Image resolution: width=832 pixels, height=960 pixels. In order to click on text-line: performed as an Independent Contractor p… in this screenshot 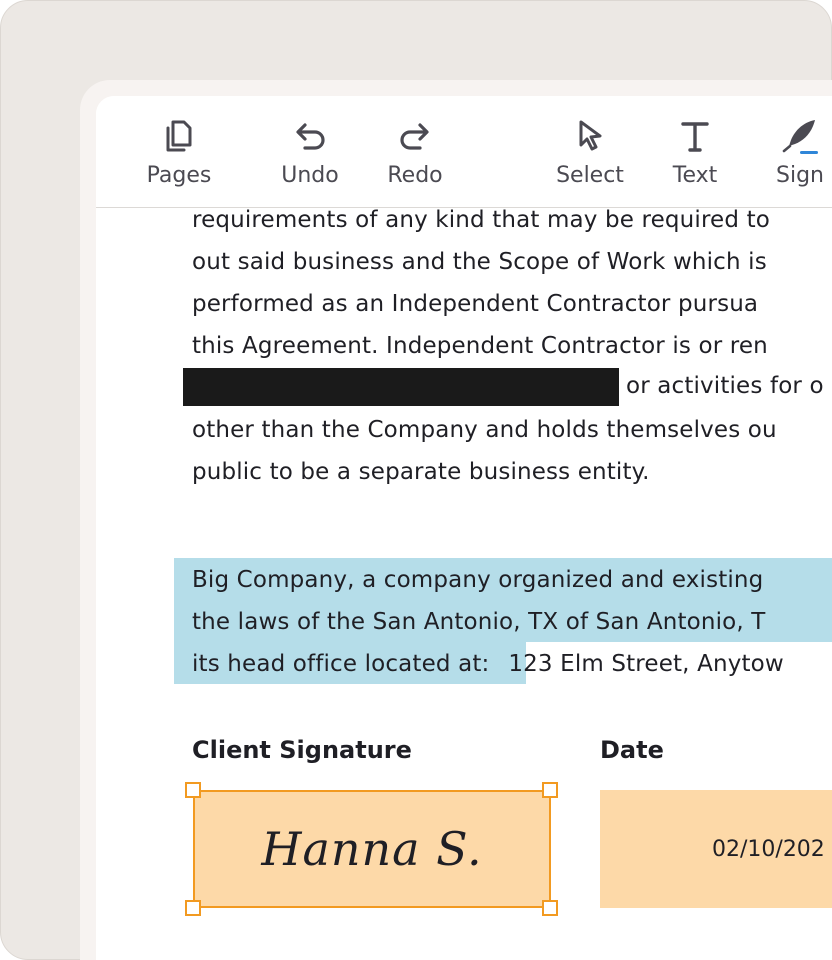, I will do `click(475, 304)`.